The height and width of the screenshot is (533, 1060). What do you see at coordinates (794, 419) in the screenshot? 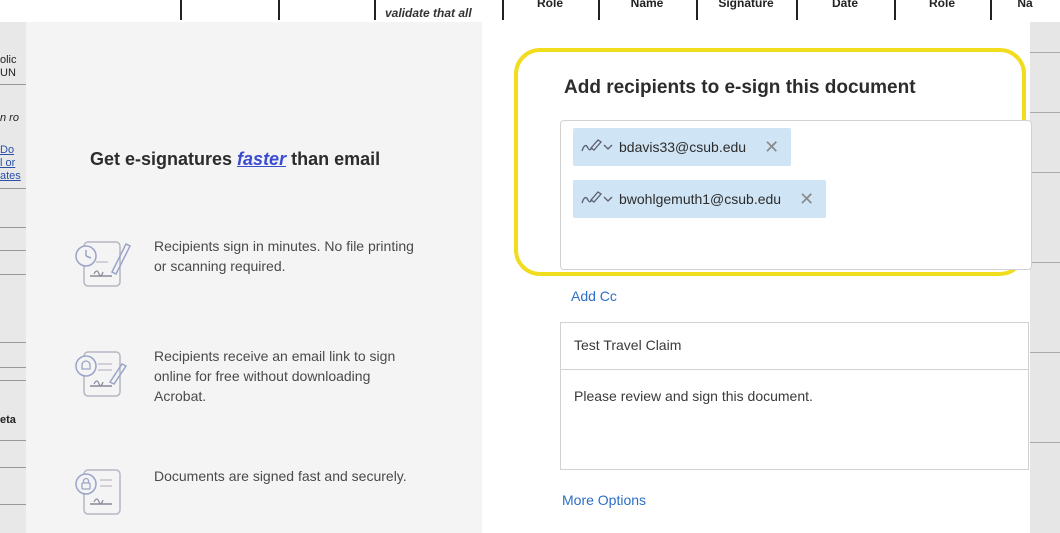
I see `message-field: Please review and sign this document.` at bounding box center [794, 419].